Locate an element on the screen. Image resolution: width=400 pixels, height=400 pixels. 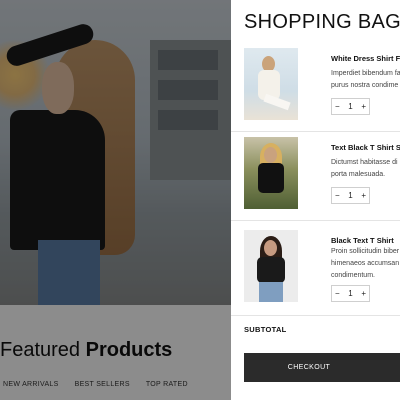
product-name: Text Black T Shirt Sh is located at coordinates (365, 147).